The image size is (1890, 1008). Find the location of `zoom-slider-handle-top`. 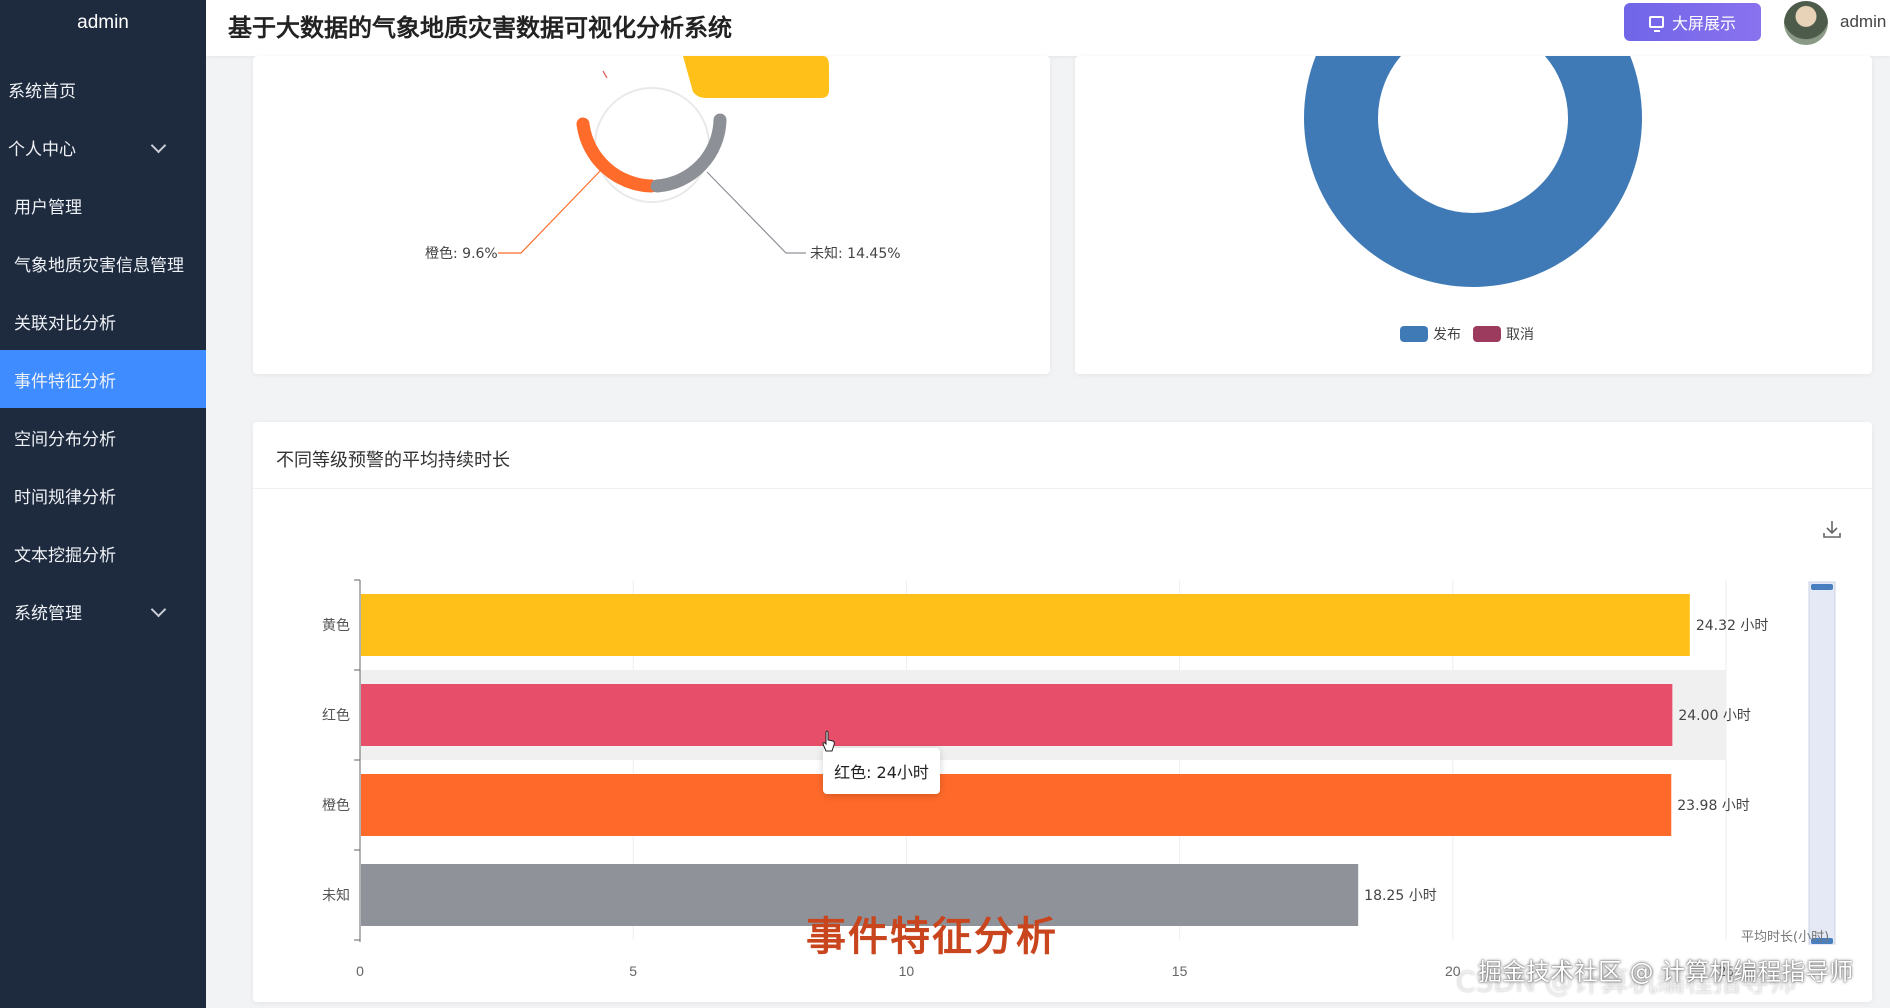

zoom-slider-handle-top is located at coordinates (1822, 587).